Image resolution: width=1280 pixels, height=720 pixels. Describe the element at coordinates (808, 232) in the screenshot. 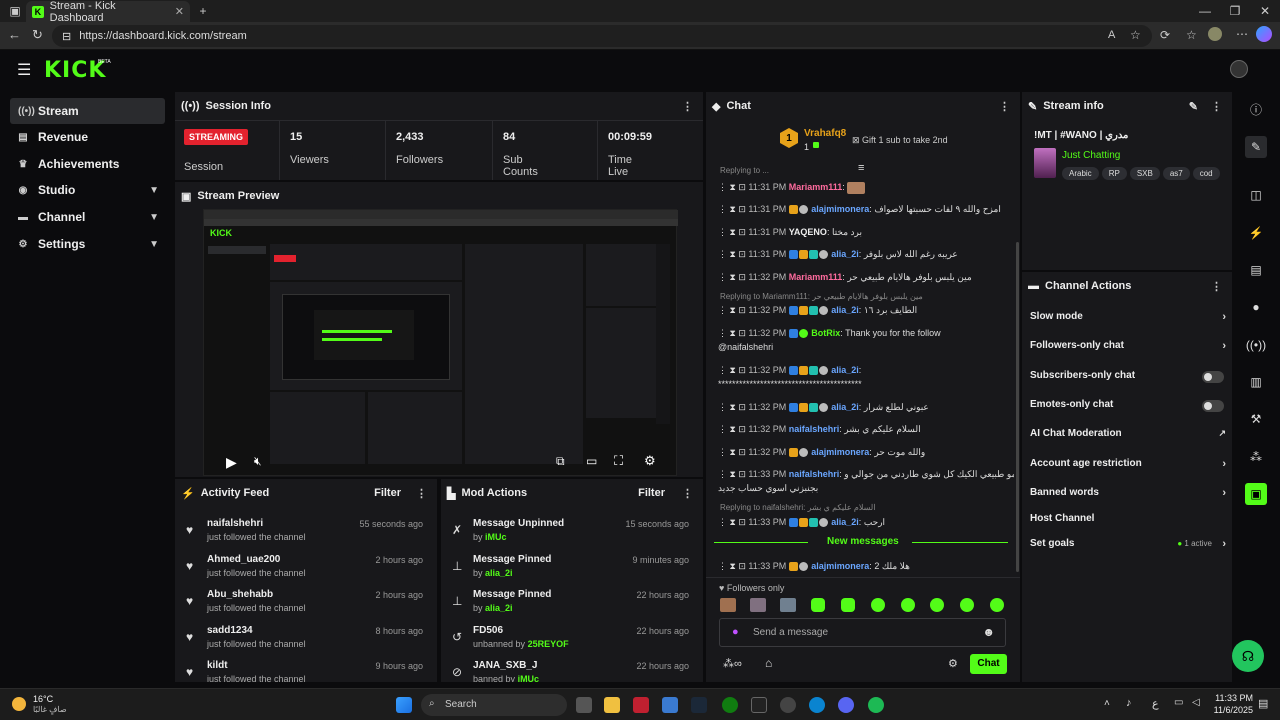

I see `chat-username: YAQENO` at that location.